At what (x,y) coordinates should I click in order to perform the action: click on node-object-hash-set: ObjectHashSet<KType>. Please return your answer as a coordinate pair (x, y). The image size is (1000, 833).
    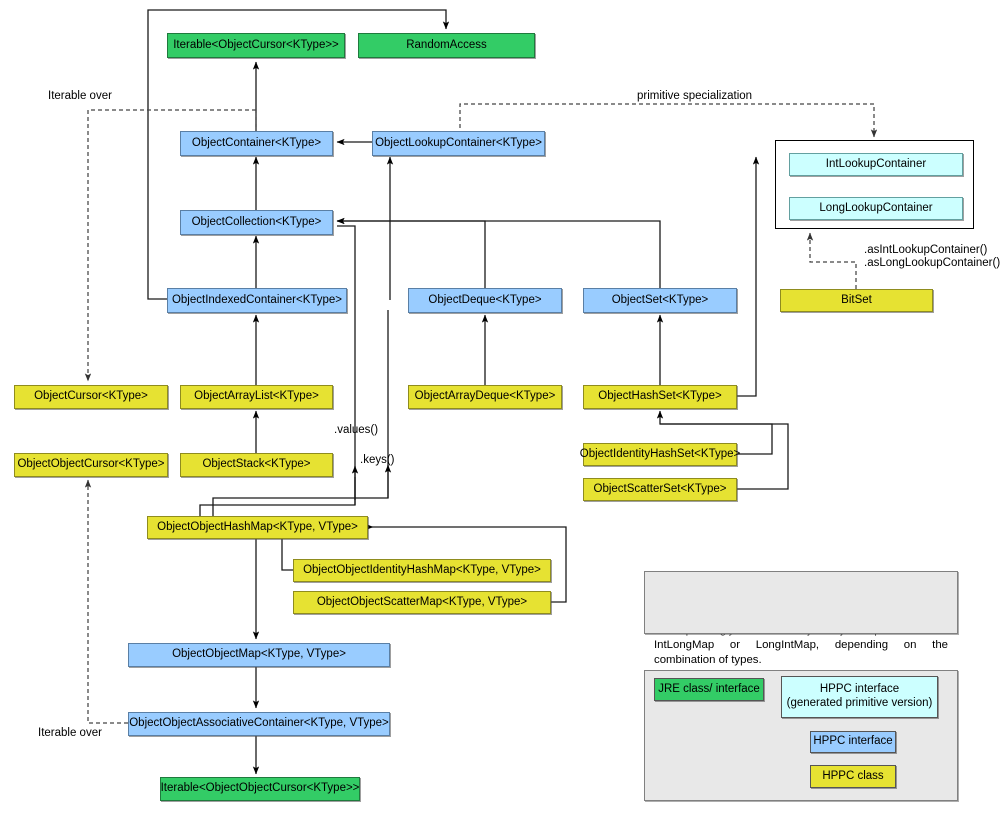
    Looking at the image, I should click on (660, 397).